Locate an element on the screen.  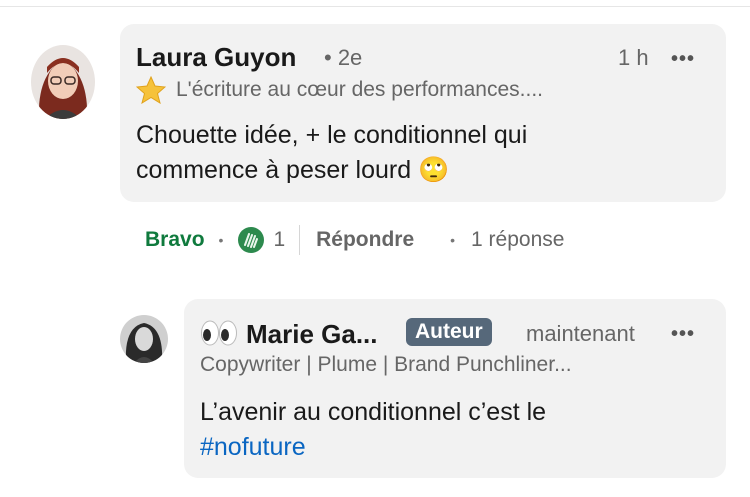
reply-more-button: ••• is located at coordinates (683, 334).